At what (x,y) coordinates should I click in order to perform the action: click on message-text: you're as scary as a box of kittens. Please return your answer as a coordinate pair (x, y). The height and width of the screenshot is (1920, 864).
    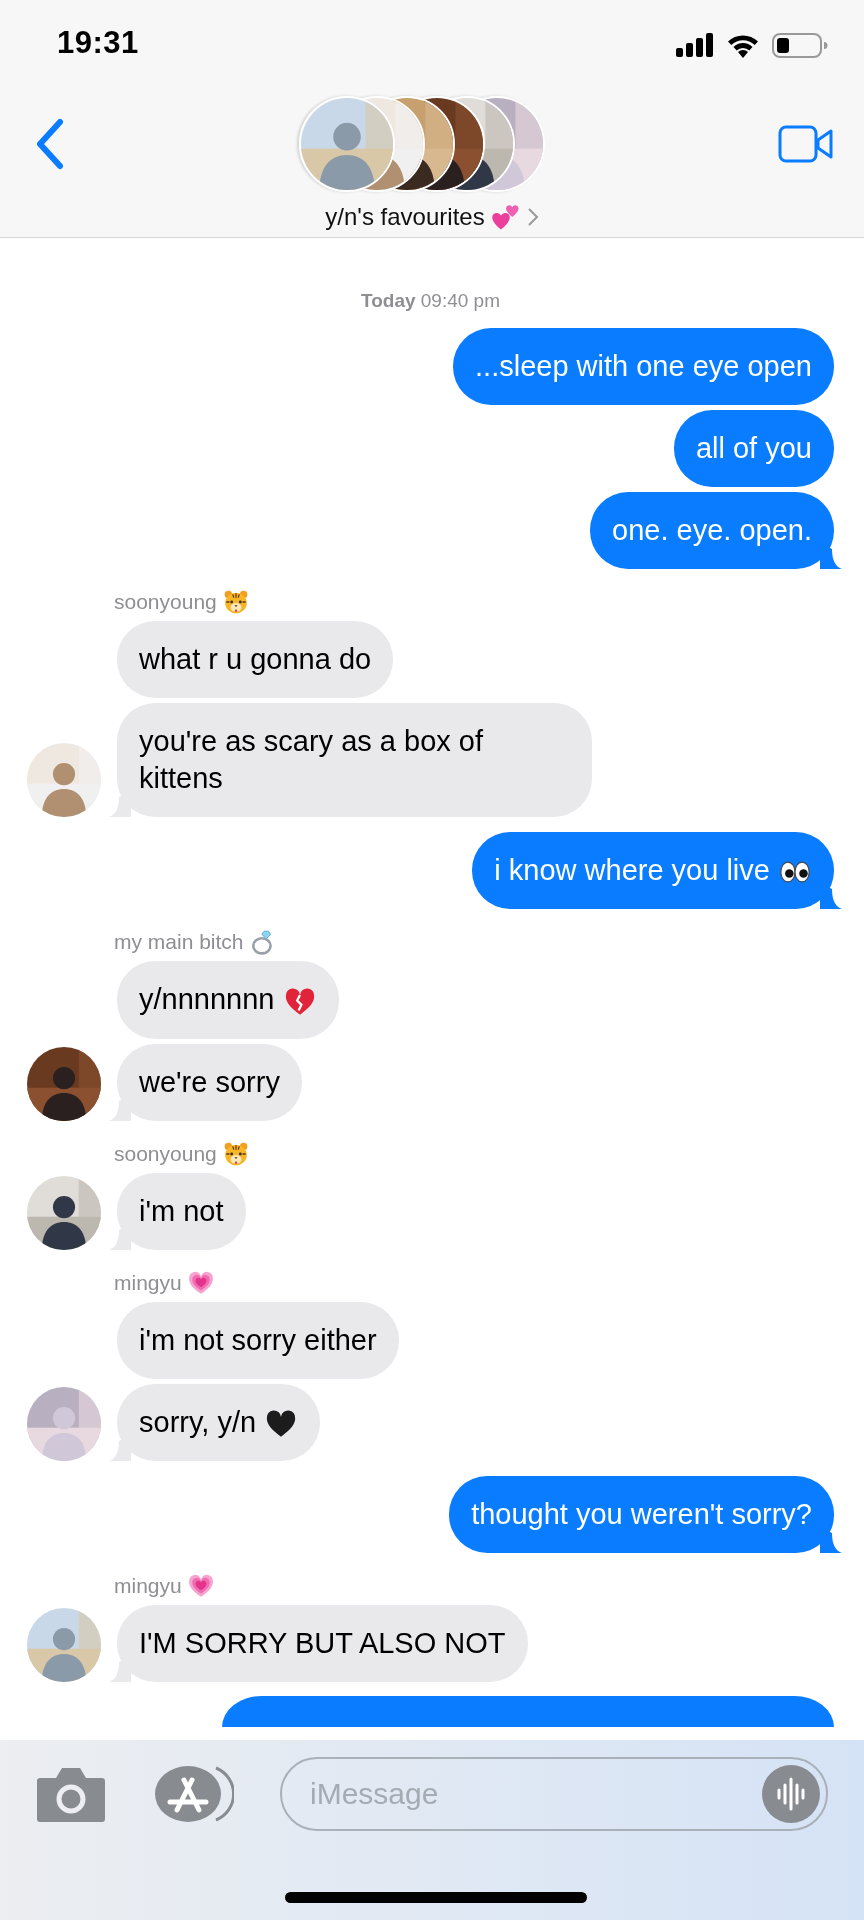
    Looking at the image, I should click on (311, 759).